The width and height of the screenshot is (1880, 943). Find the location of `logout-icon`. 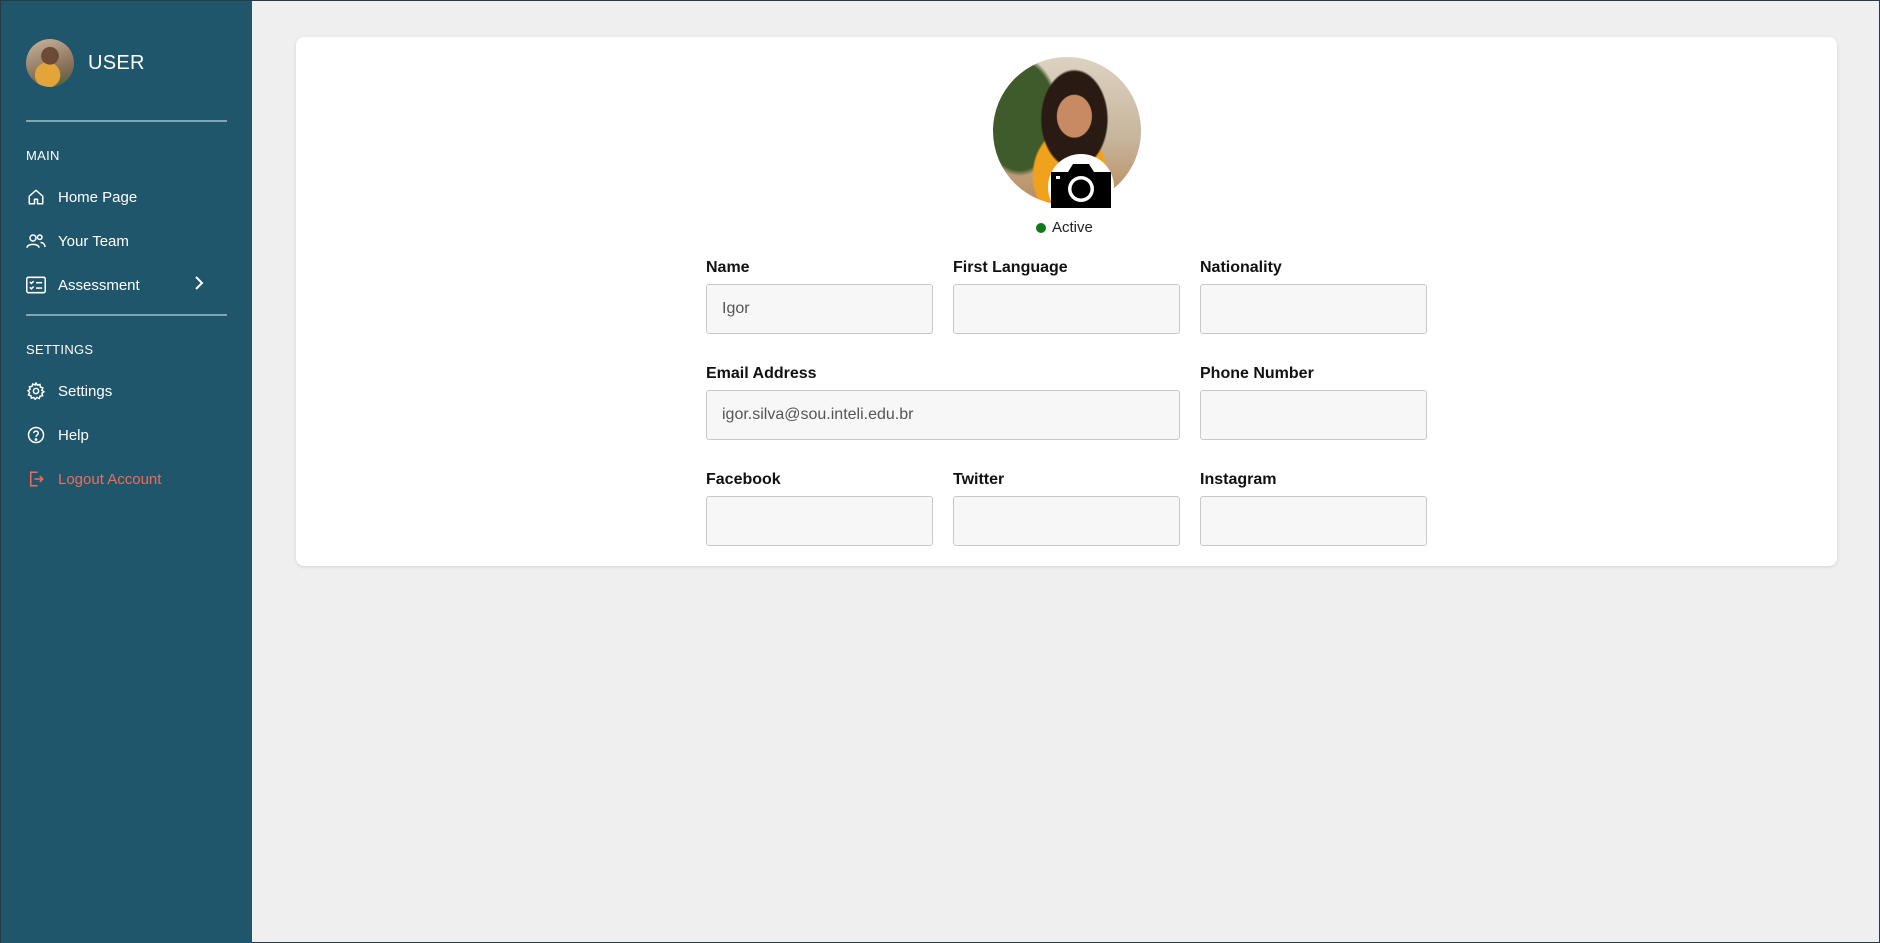

logout-icon is located at coordinates (36, 479).